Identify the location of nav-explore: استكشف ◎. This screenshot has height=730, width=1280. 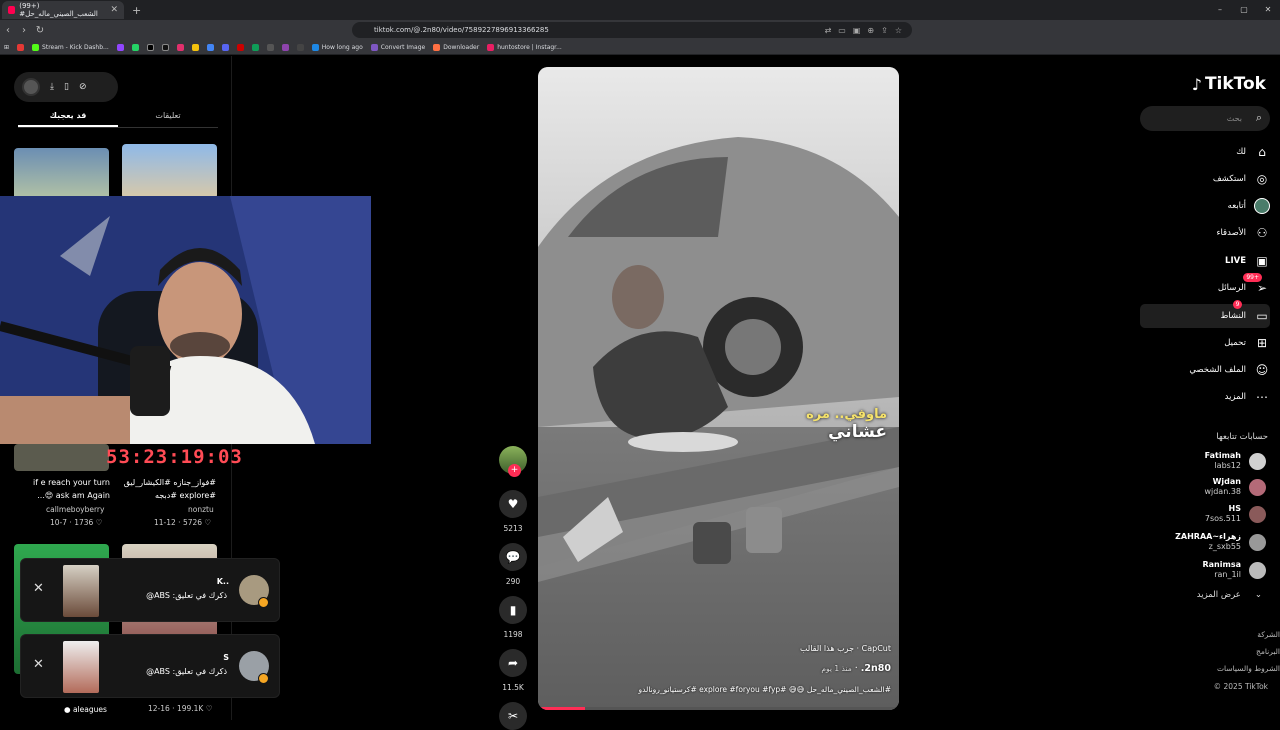
(1205, 179).